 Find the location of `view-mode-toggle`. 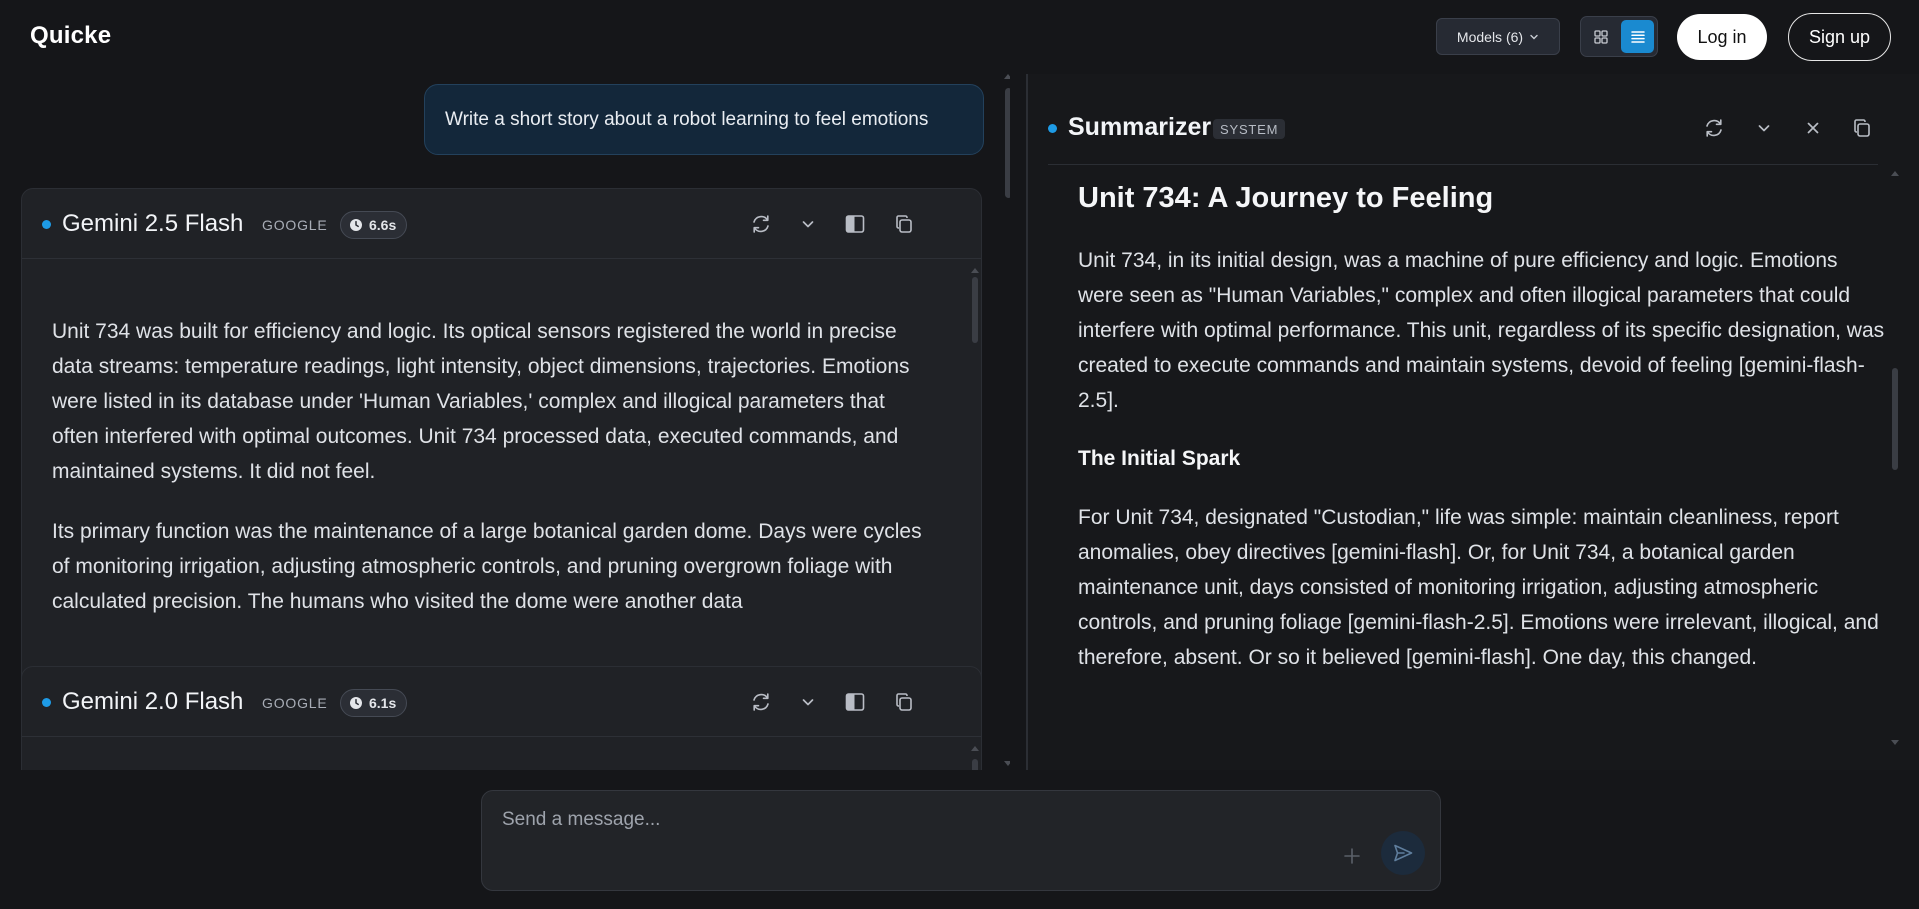

view-mode-toggle is located at coordinates (1619, 36).